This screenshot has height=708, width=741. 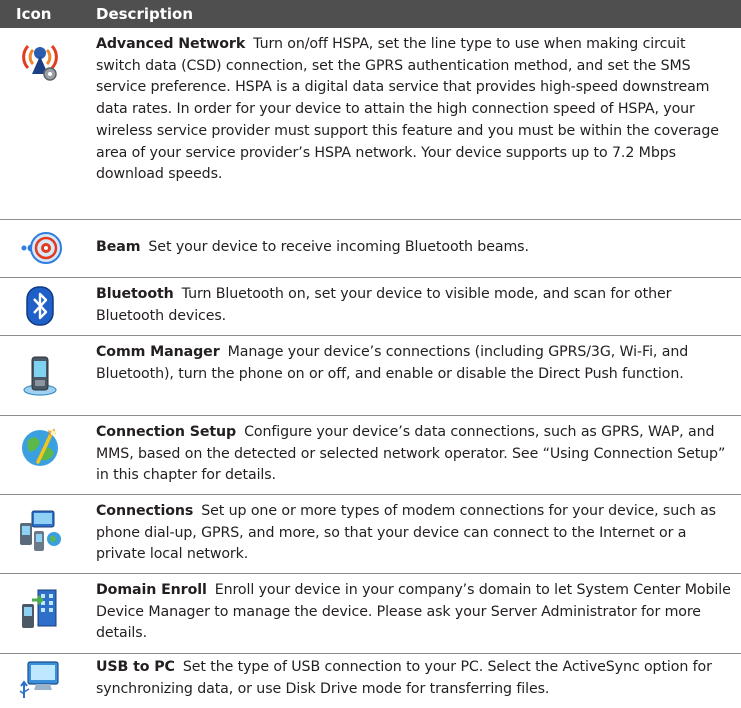 What do you see at coordinates (158, 352) in the screenshot?
I see `row-title: Comm Manager` at bounding box center [158, 352].